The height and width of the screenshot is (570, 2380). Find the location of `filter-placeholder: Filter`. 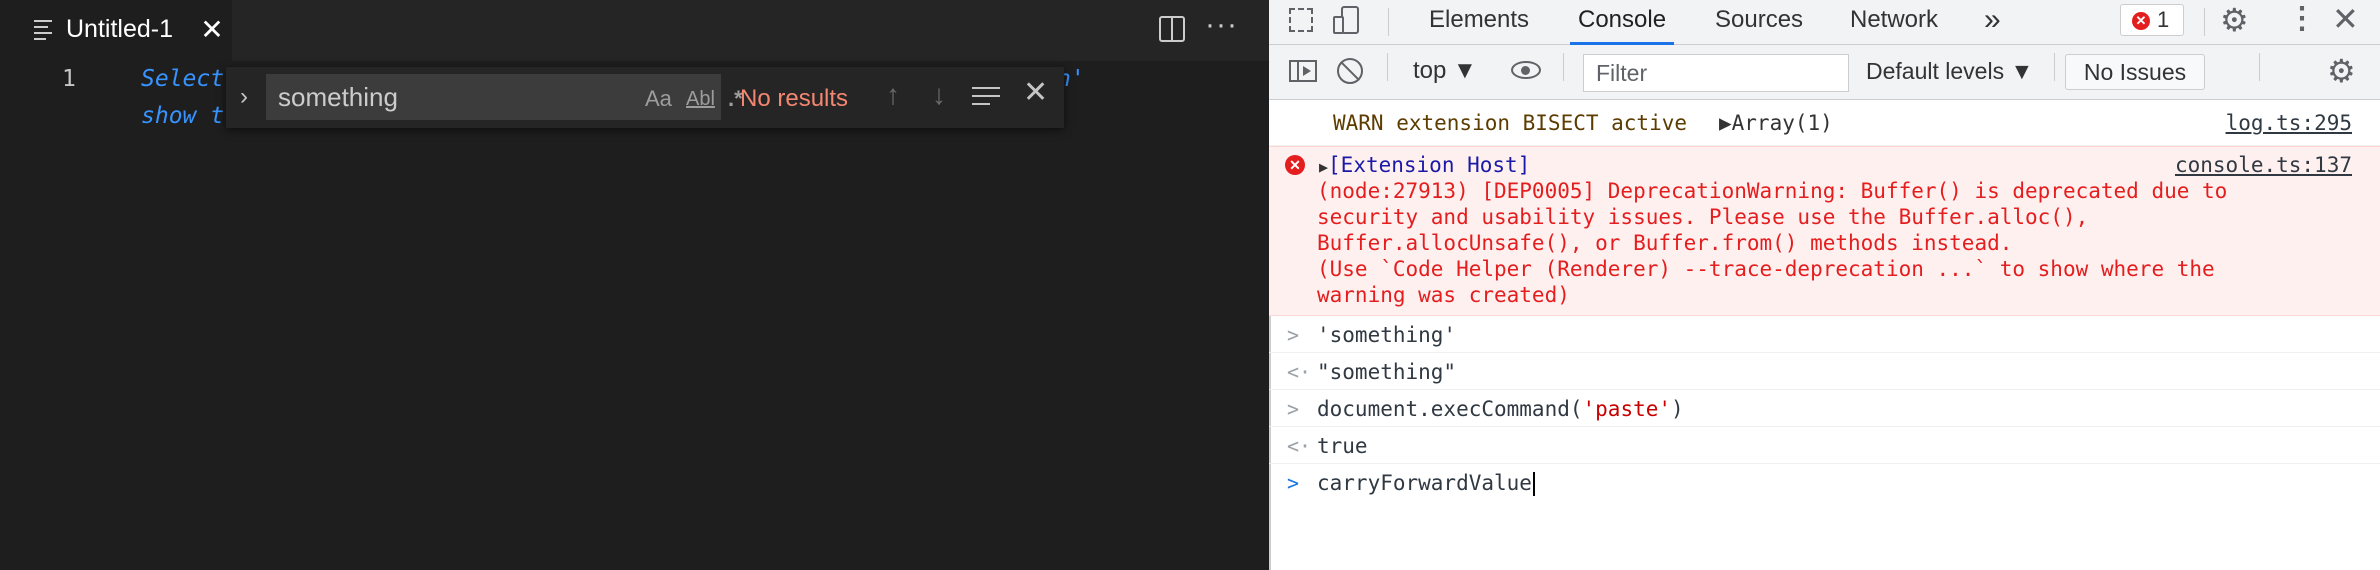

filter-placeholder: Filter is located at coordinates (1622, 73).